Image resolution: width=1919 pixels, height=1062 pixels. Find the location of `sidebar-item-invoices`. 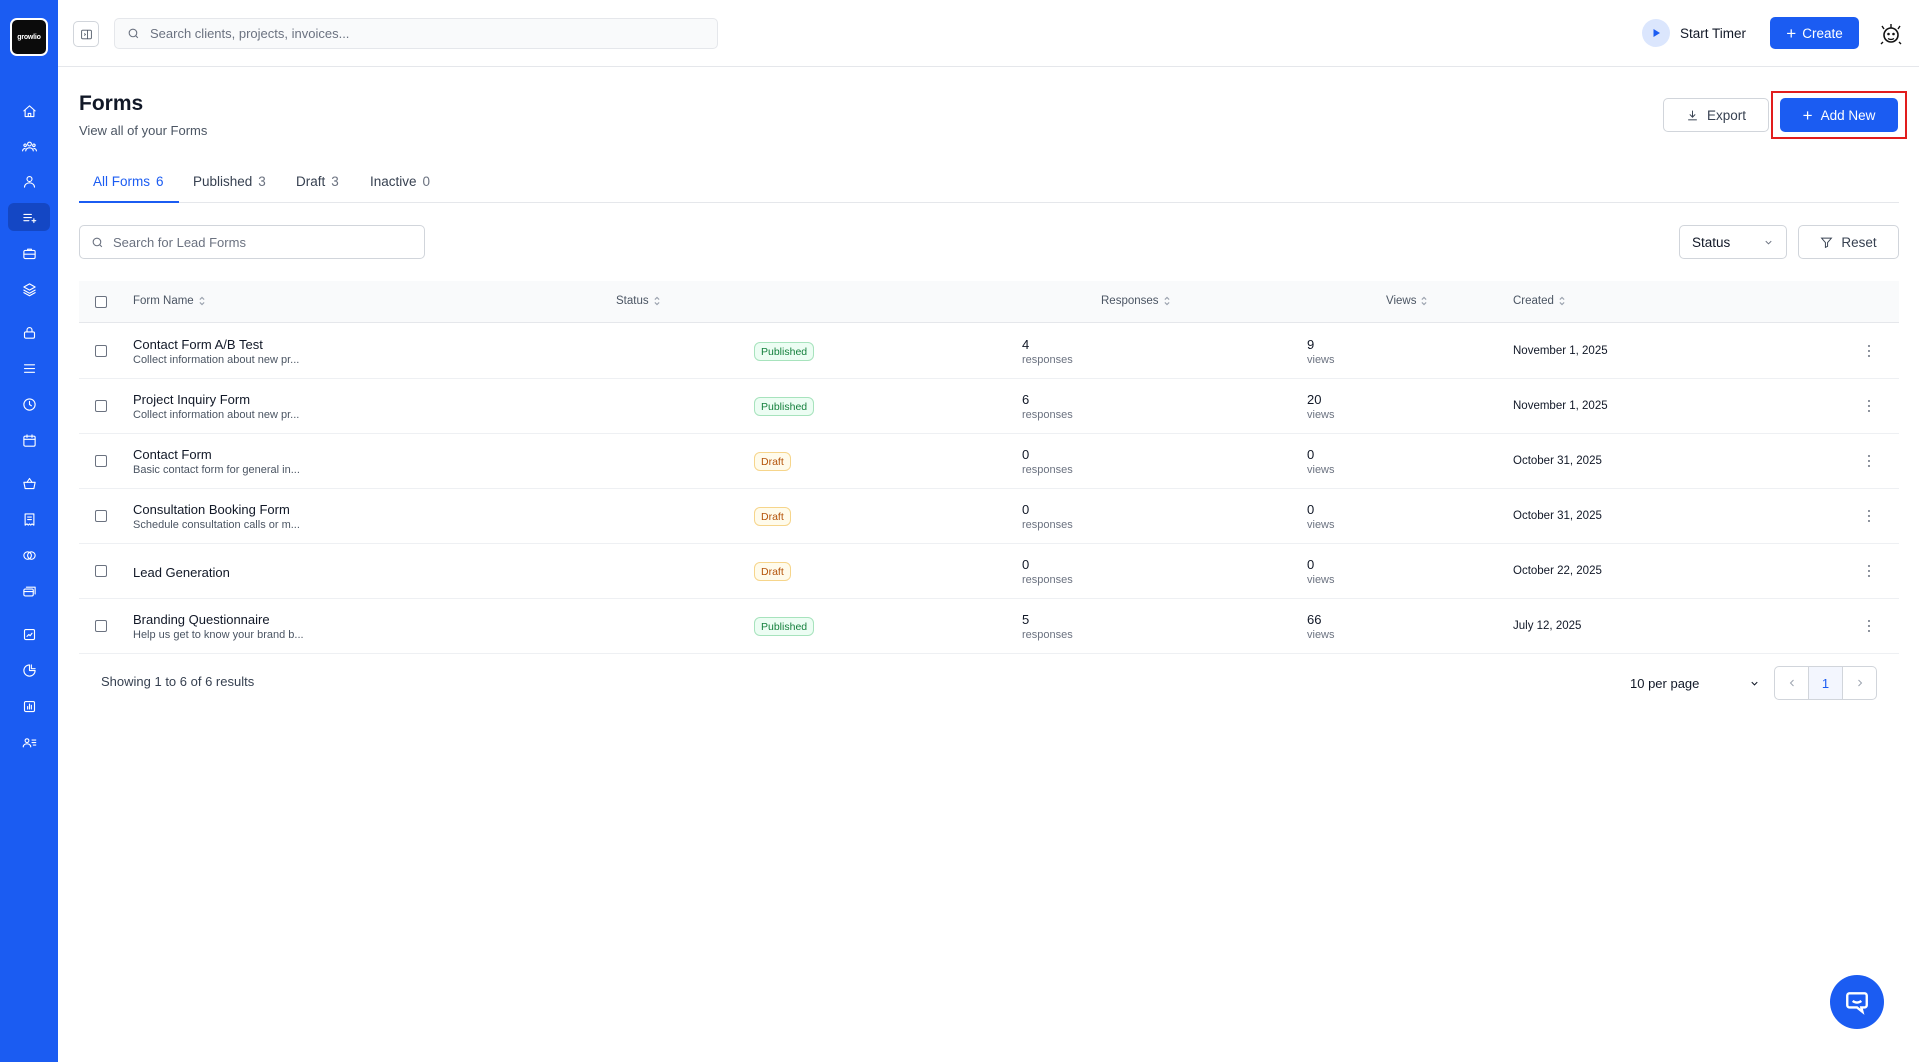

sidebar-item-invoices is located at coordinates (29, 519).